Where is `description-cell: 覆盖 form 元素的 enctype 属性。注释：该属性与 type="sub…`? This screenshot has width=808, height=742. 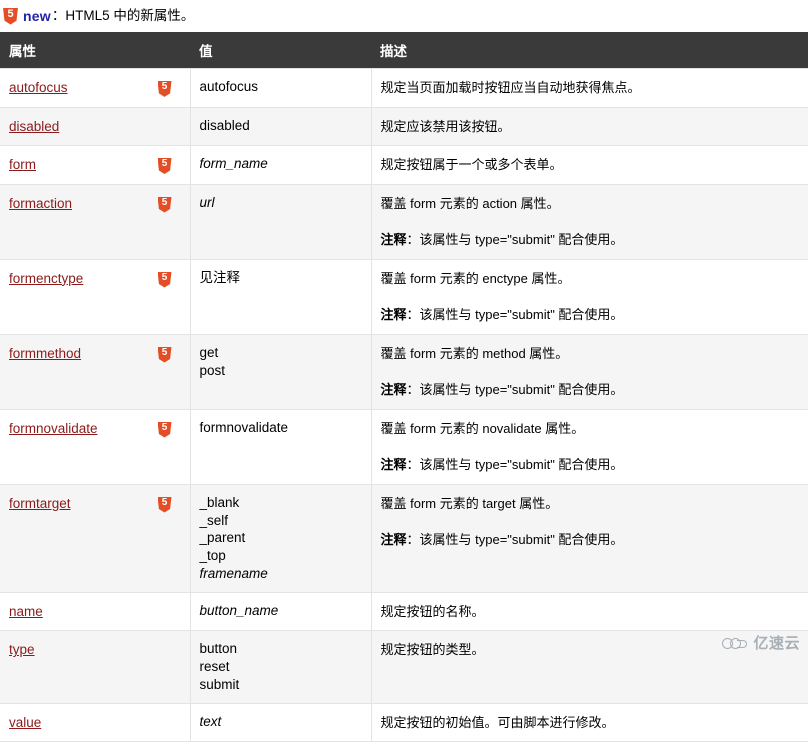
description-cell: 覆盖 form 元素的 enctype 属性。注释：该属性与 type="sub… is located at coordinates (589, 296).